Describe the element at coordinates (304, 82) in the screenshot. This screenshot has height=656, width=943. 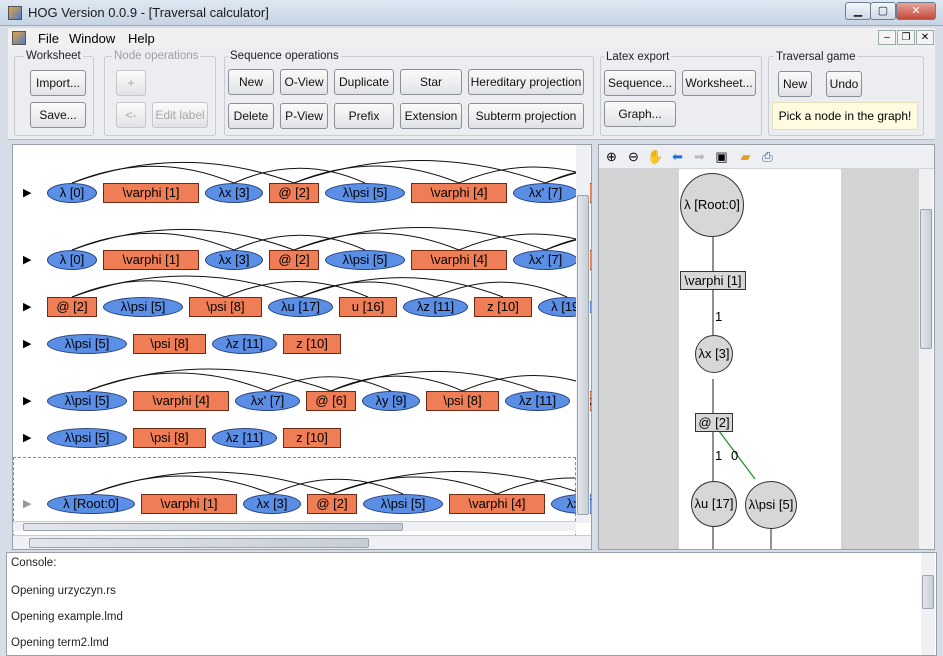
I see `oview-button: O-View` at that location.